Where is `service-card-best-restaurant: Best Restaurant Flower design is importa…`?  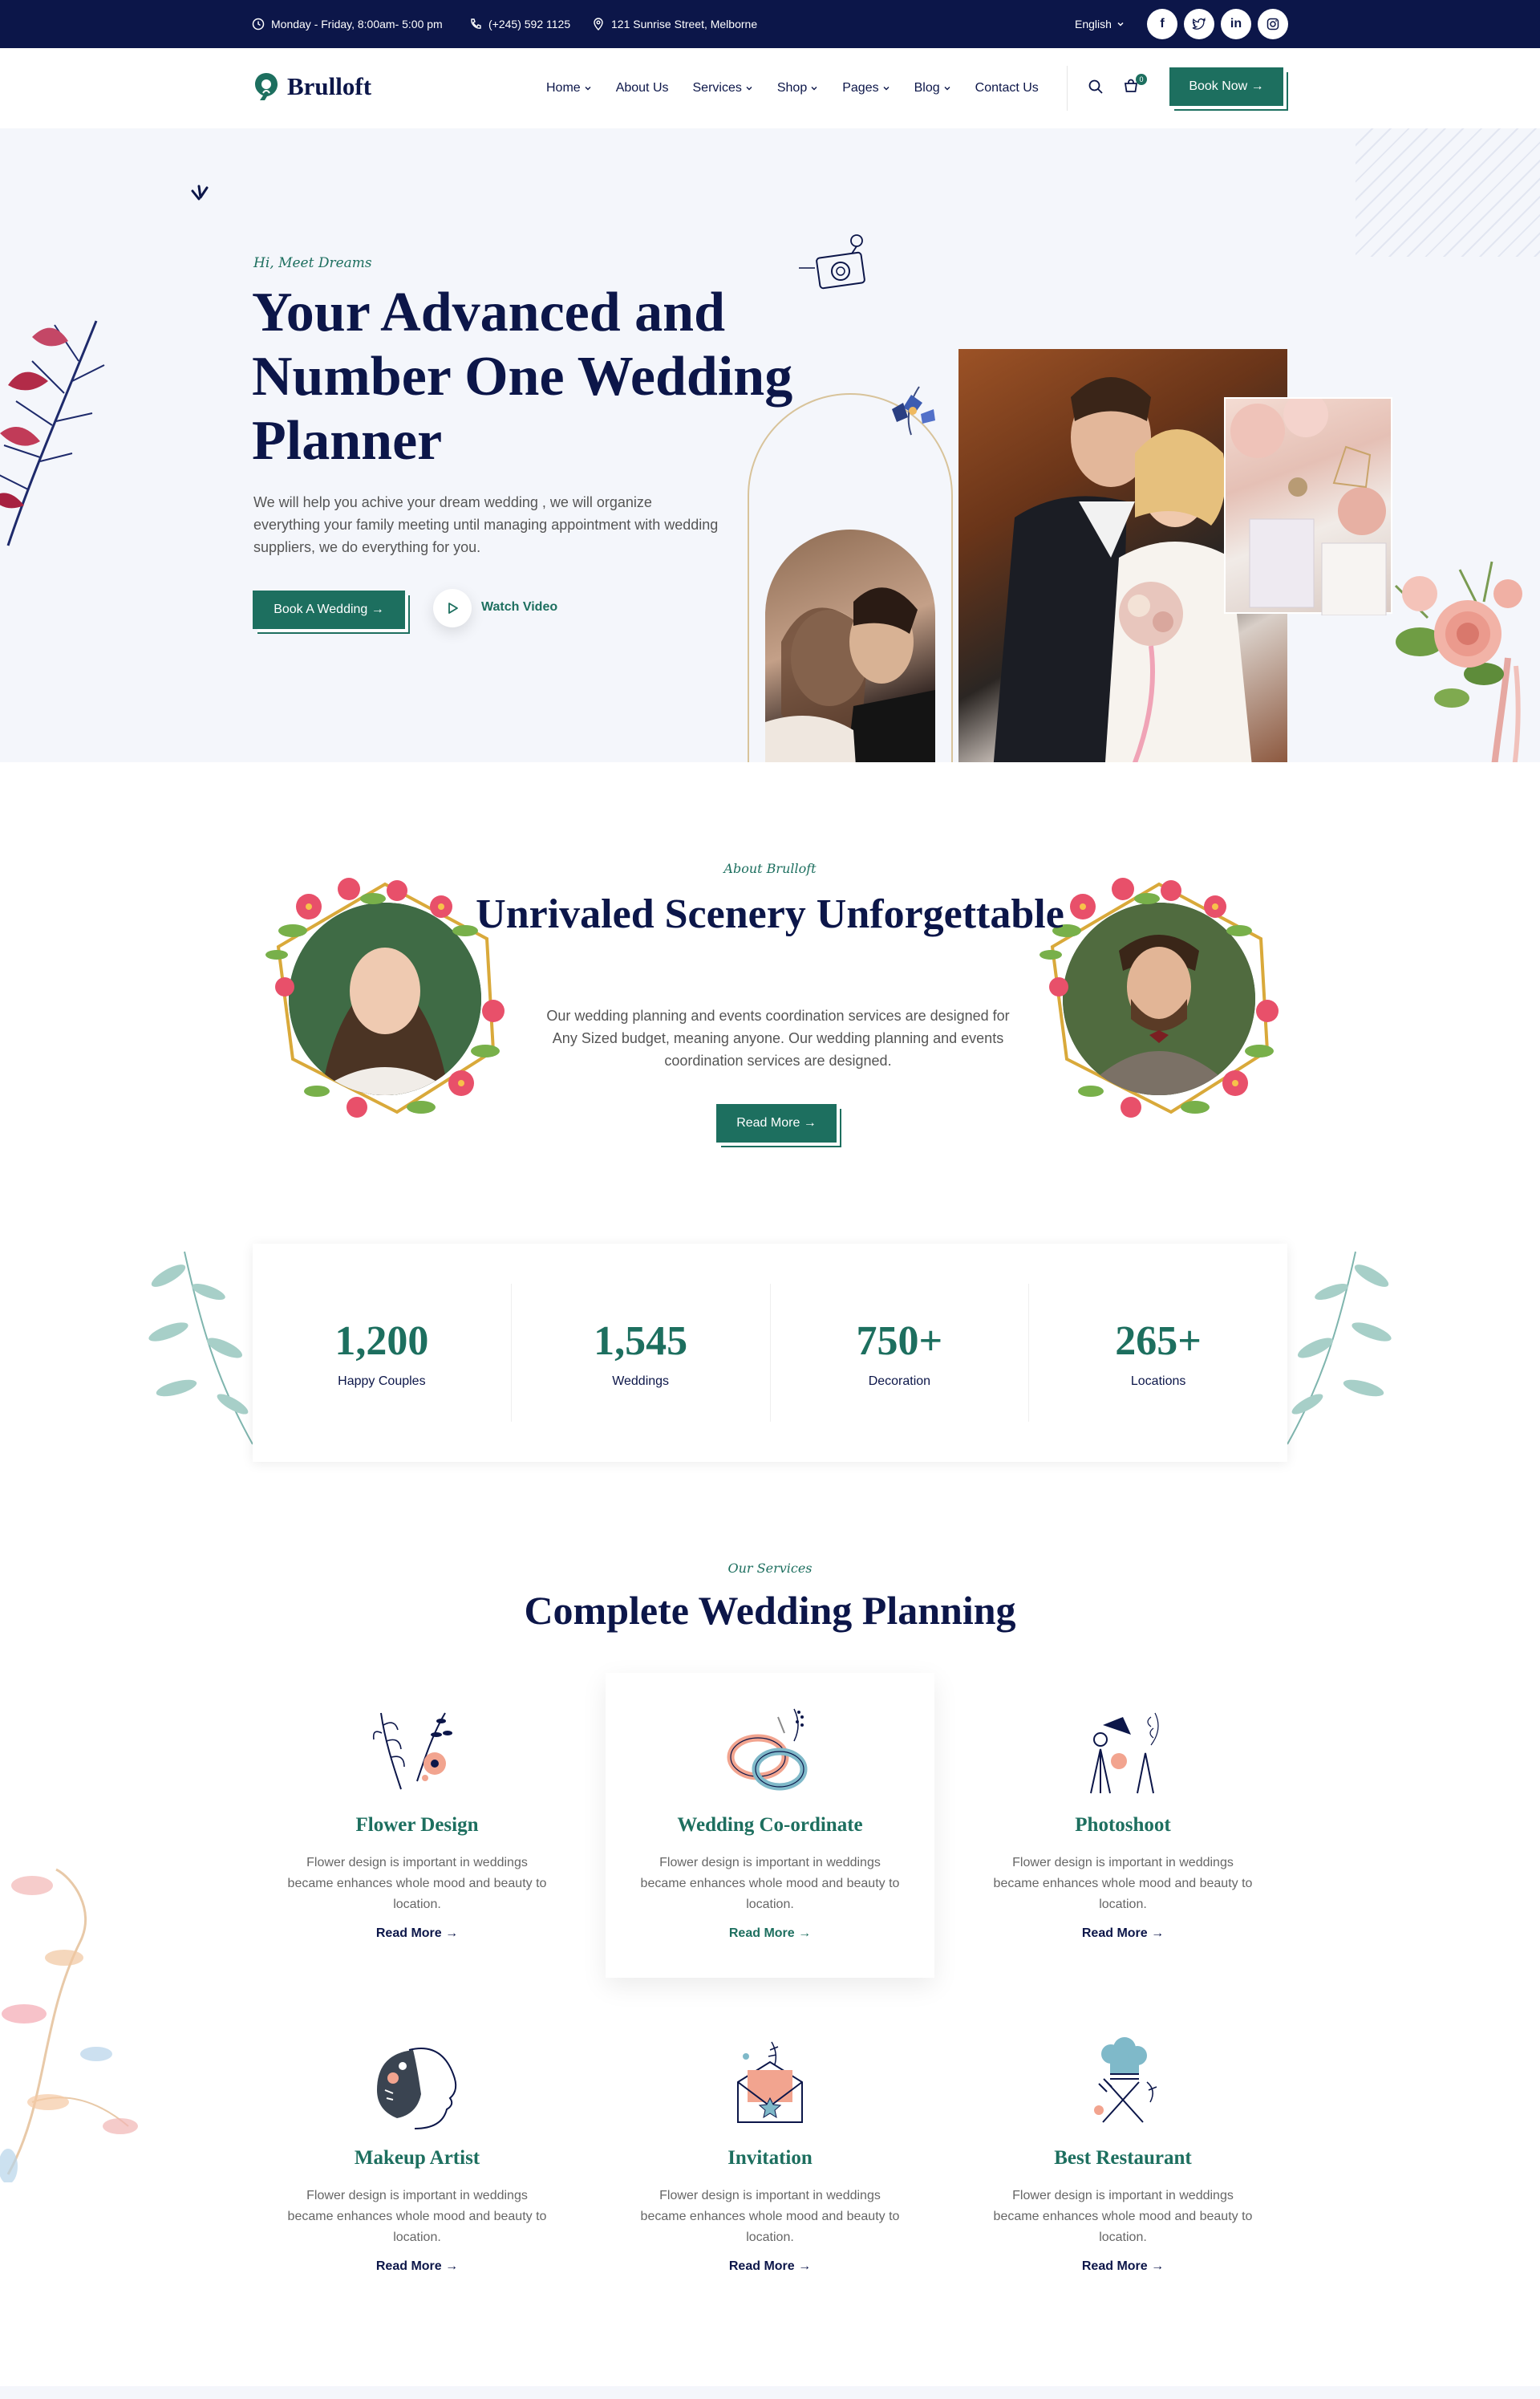
service-card-best-restaurant: Best Restaurant Flower design is importa… is located at coordinates (1122, 2158).